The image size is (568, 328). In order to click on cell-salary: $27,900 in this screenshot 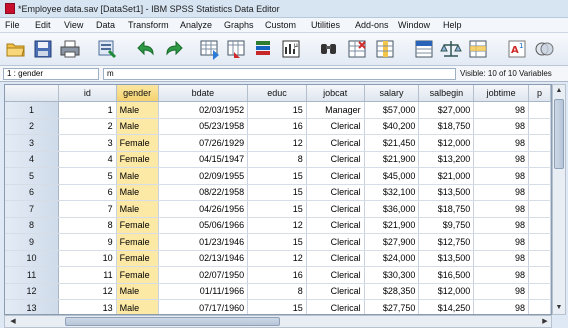, I will do `click(392, 242)`.